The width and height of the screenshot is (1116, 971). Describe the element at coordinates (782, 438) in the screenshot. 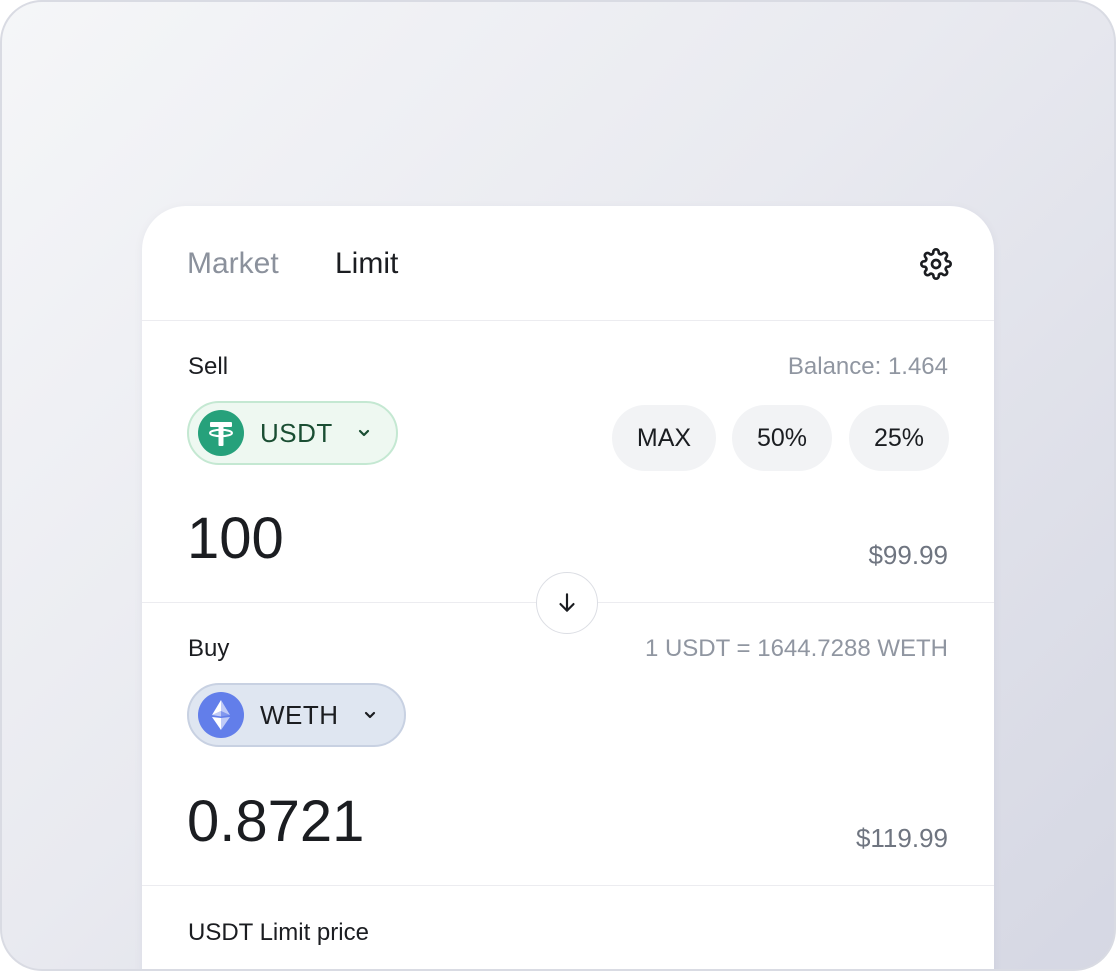

I see `fifty-percent-button: 50%` at that location.